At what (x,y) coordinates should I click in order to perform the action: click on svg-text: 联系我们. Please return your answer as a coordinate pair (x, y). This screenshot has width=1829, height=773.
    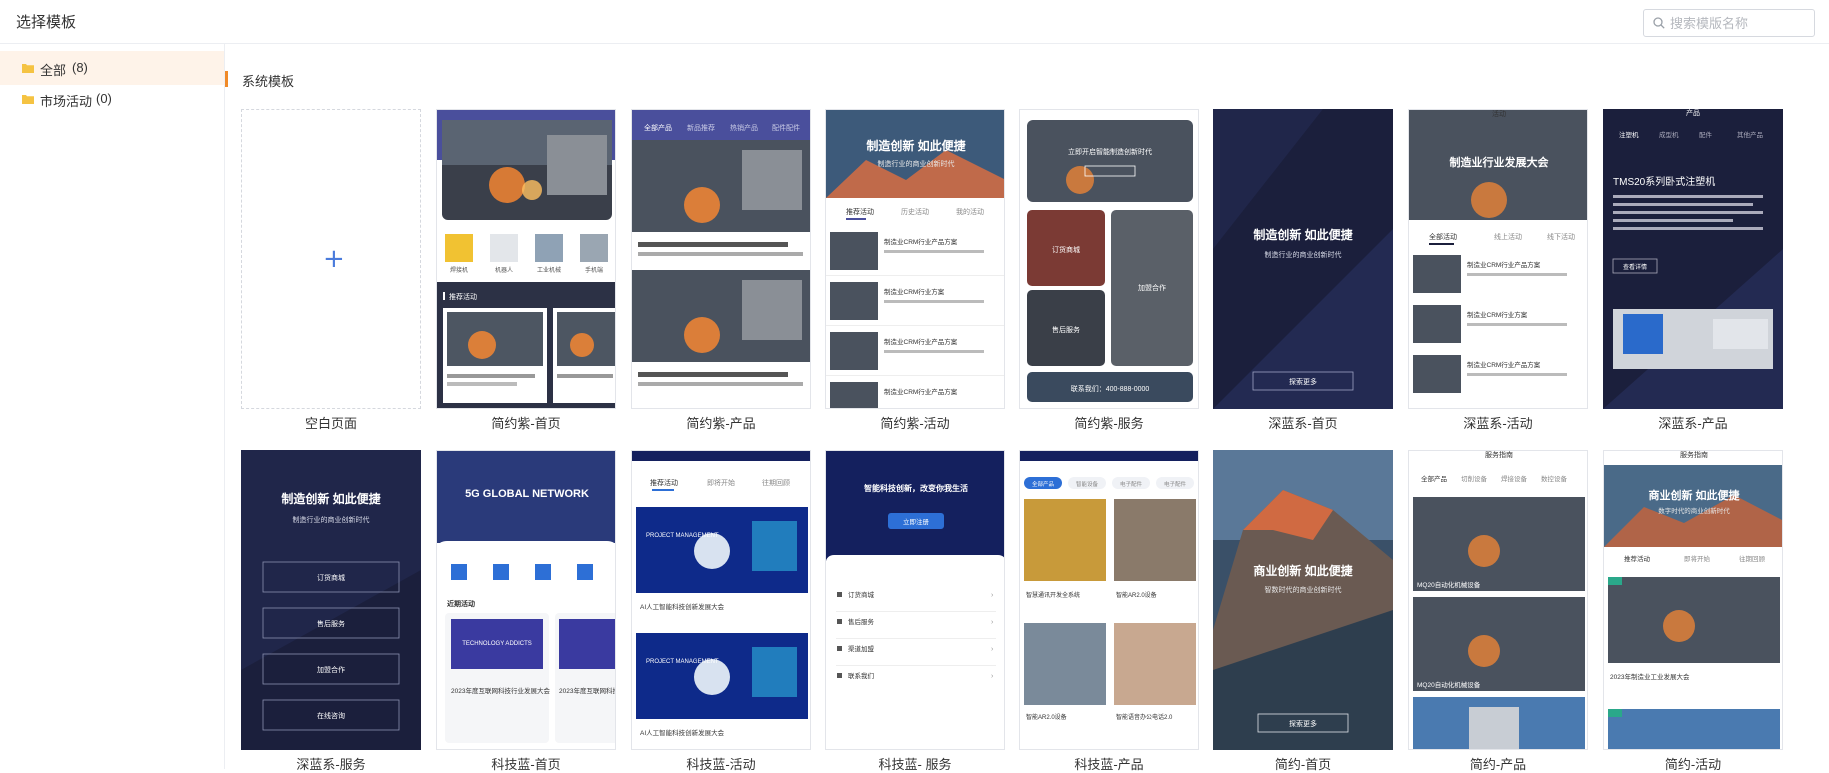
    Looking at the image, I should click on (861, 675).